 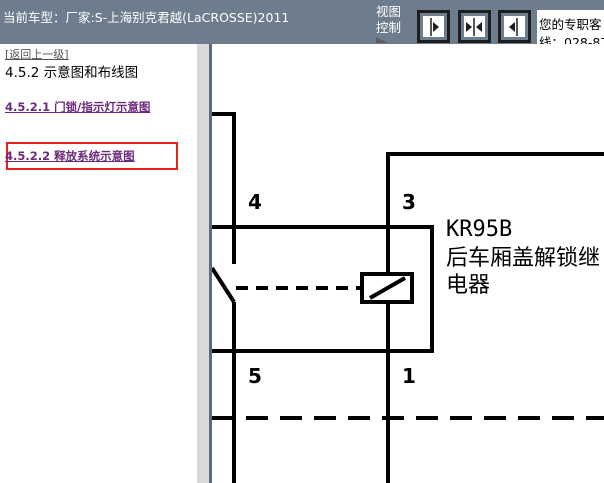 I want to click on play-right-icon, so click(x=434, y=27).